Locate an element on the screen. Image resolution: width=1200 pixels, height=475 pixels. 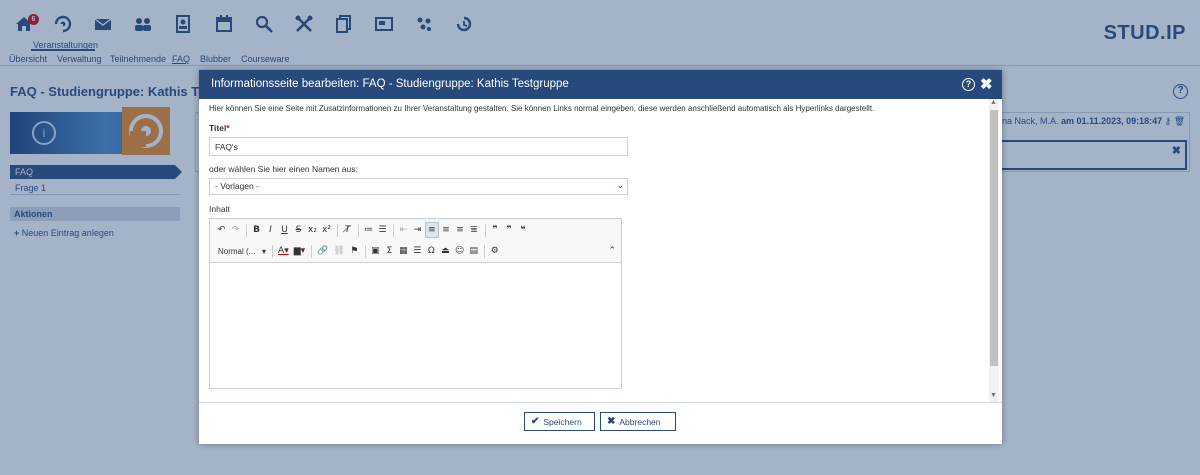
title-label-text: Titel is located at coordinates (218, 128).